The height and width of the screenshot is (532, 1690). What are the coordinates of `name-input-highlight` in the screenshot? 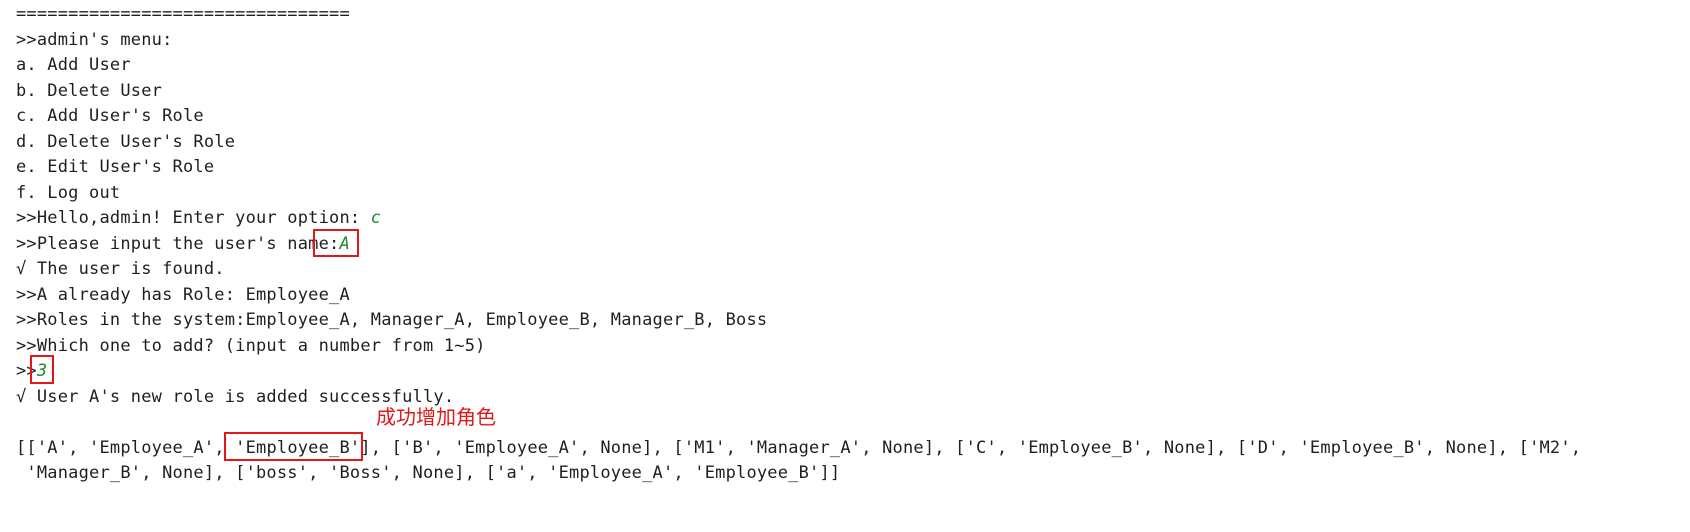 It's located at (336, 243).